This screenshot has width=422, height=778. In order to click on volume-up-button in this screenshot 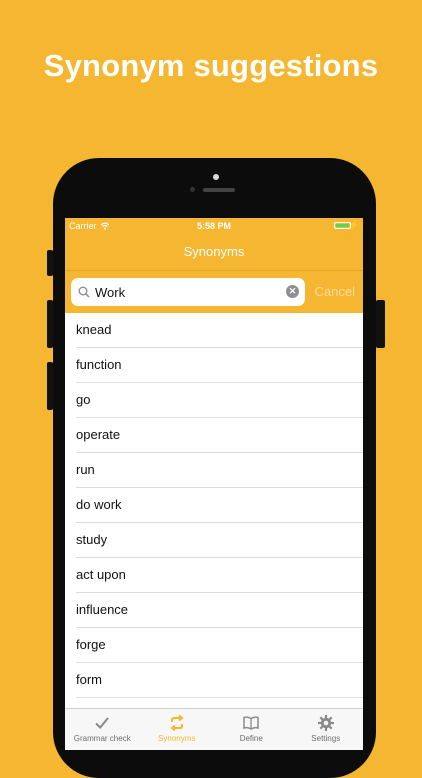, I will do `click(50, 324)`.